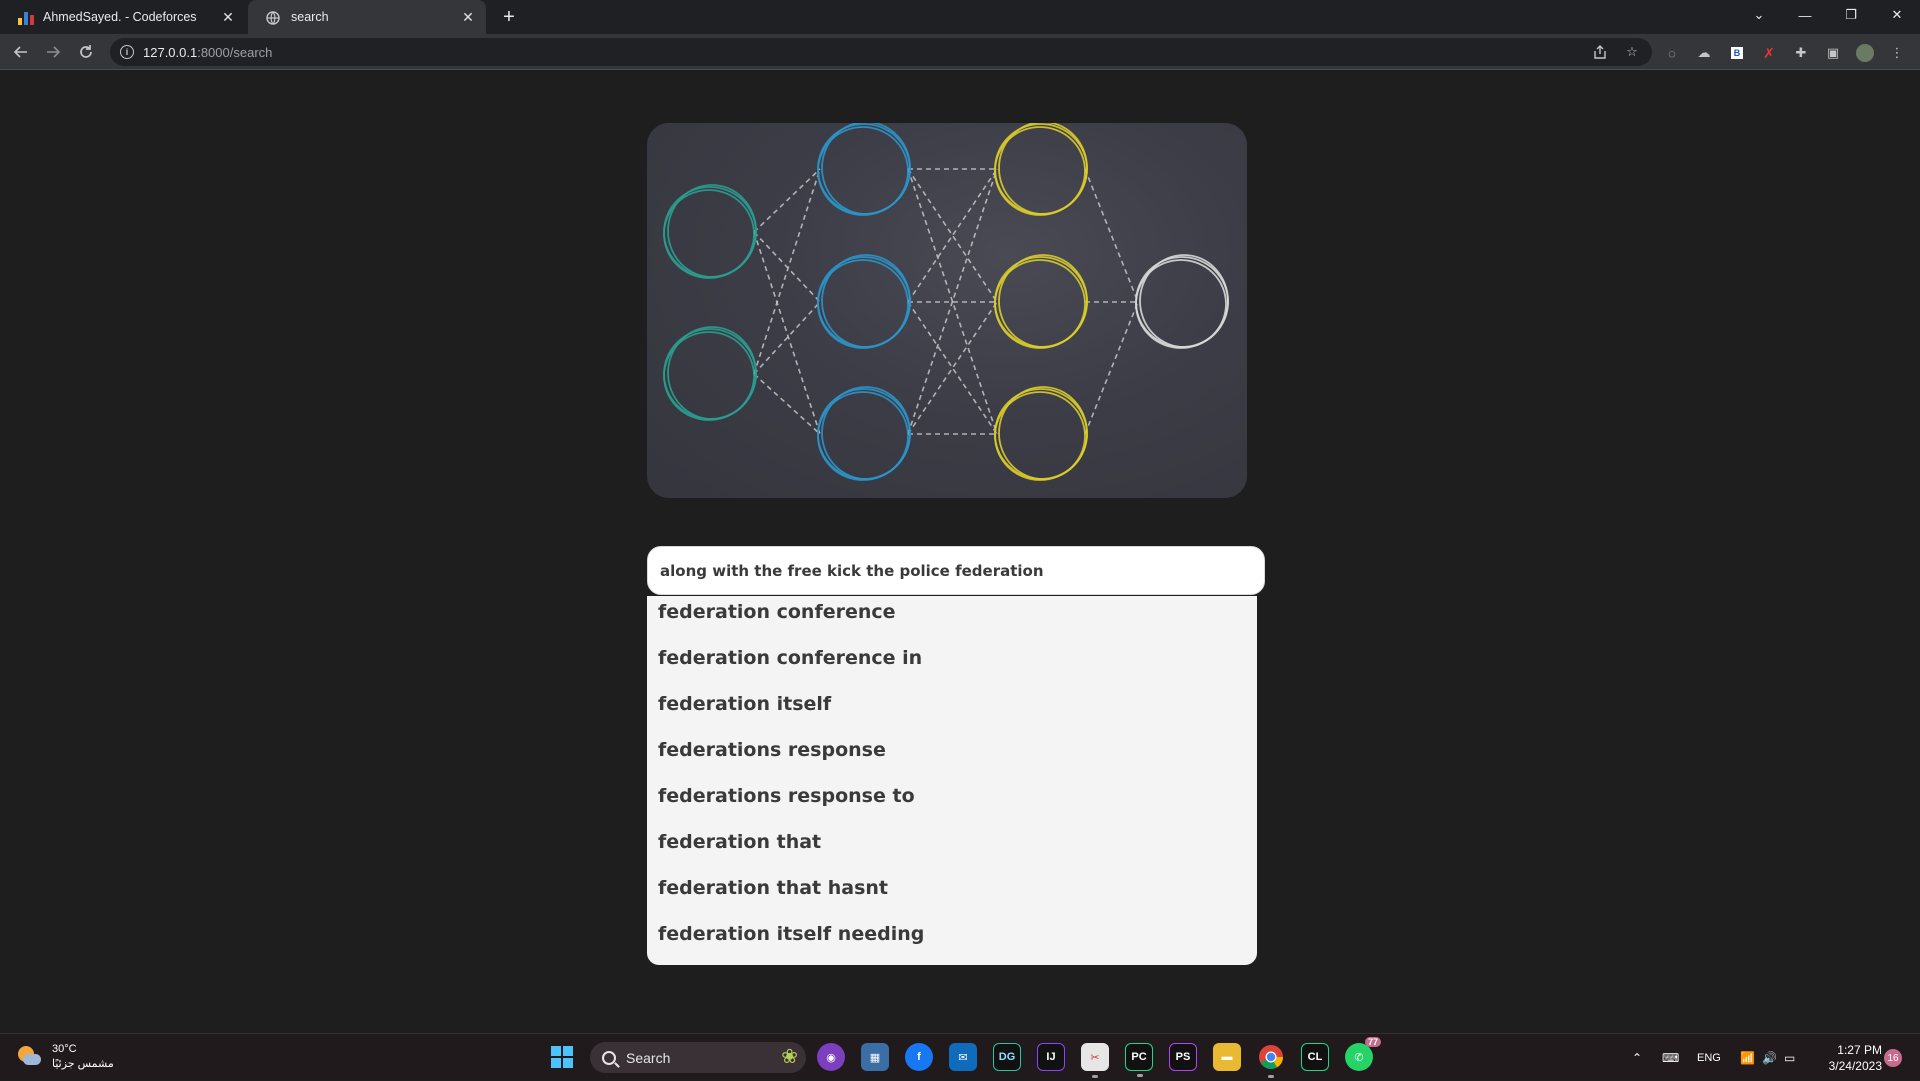 The image size is (1920, 1081). I want to click on show-hidden-icons-chevron: ⌃, so click(1637, 1057).